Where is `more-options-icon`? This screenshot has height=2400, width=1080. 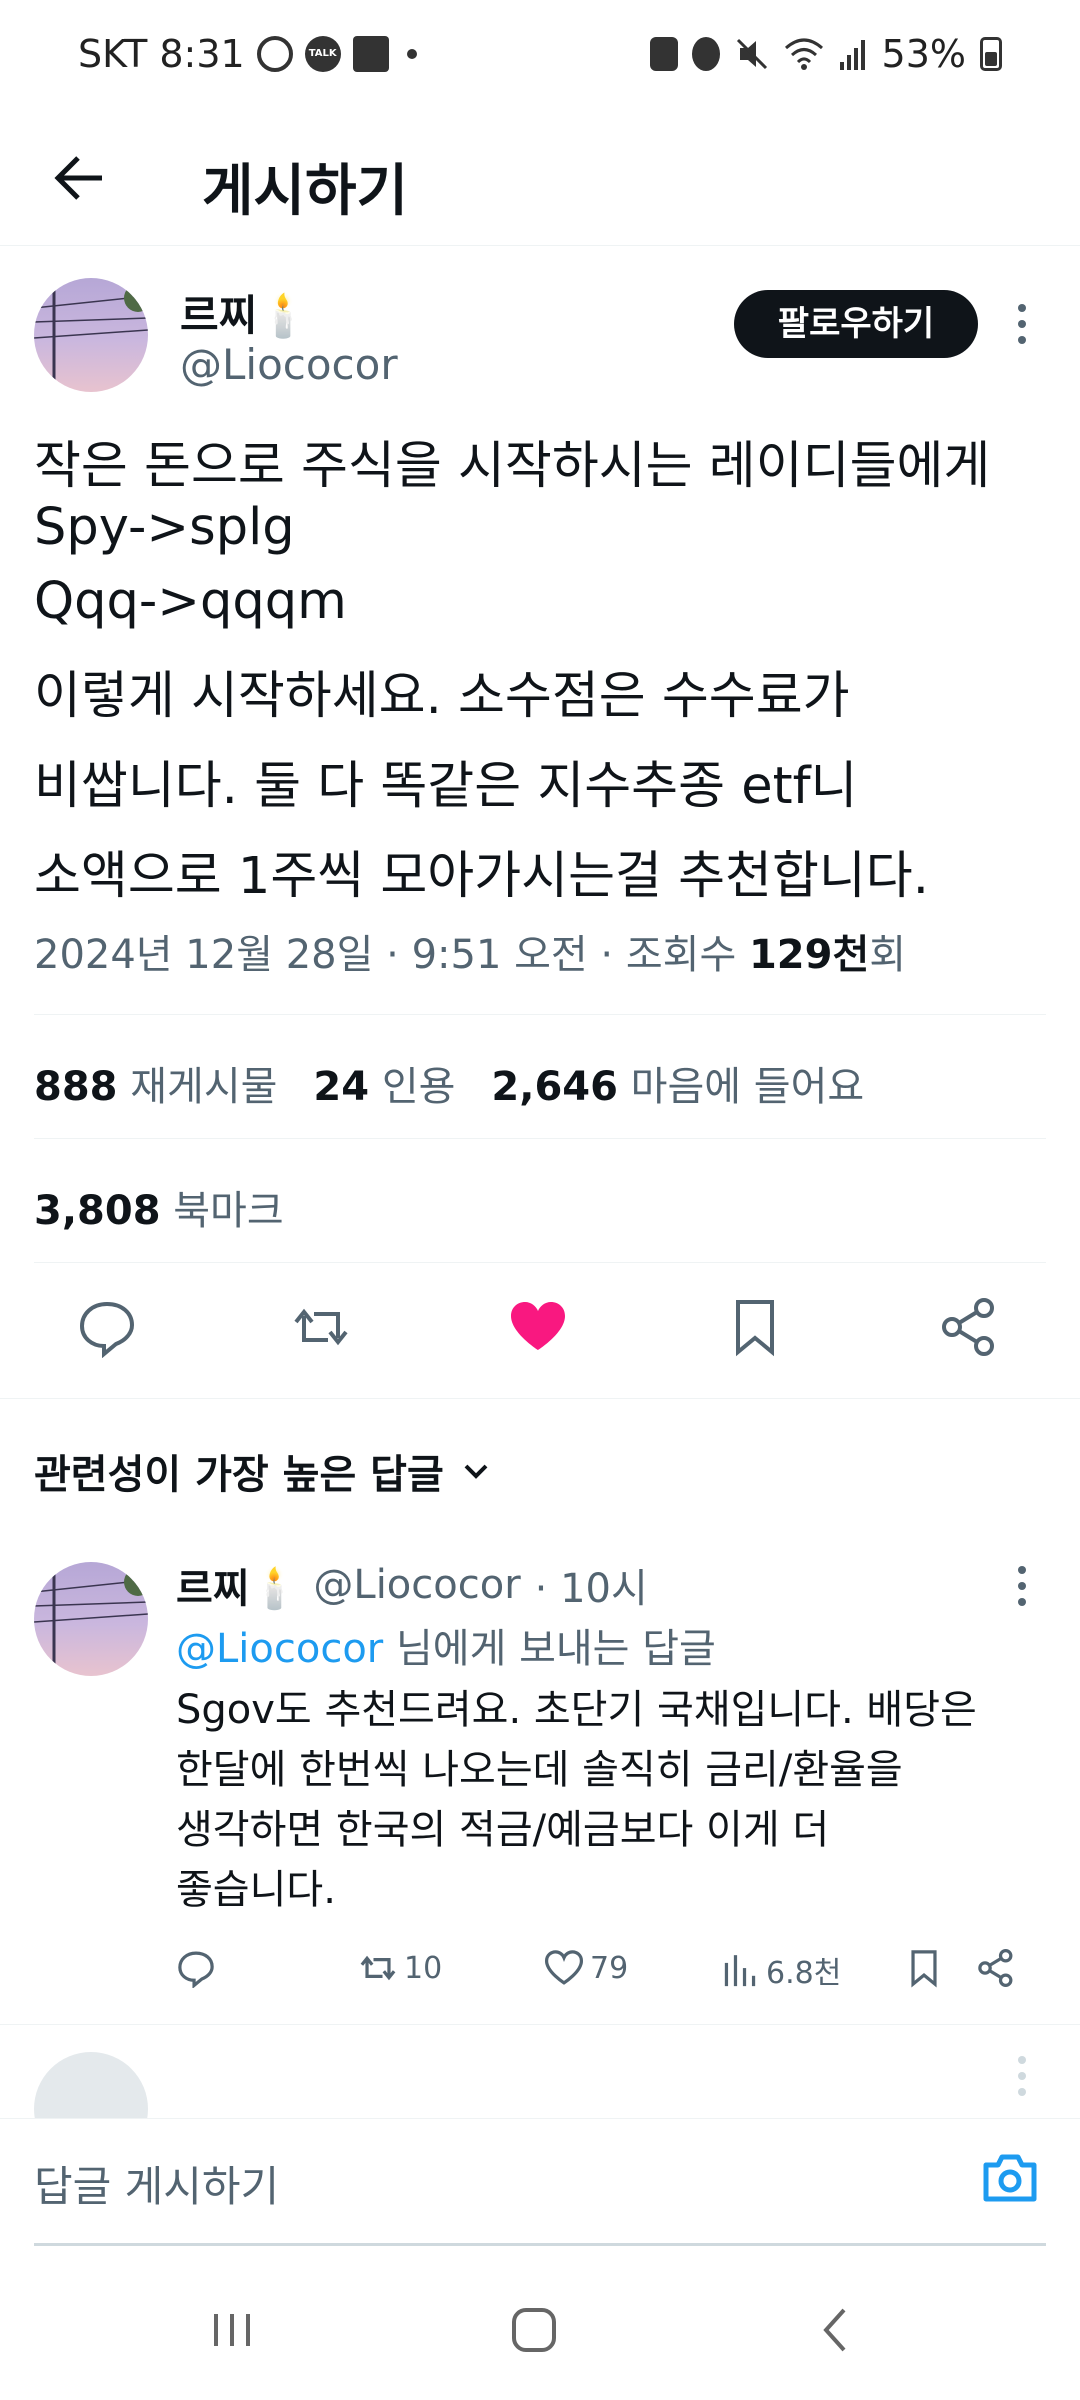 more-options-icon is located at coordinates (1022, 324).